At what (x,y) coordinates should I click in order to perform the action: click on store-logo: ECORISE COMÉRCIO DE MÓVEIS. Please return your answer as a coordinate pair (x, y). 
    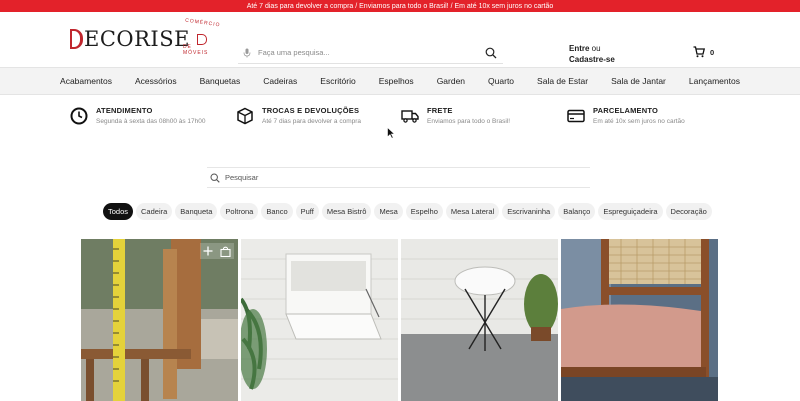
    Looking at the image, I should click on (145, 37).